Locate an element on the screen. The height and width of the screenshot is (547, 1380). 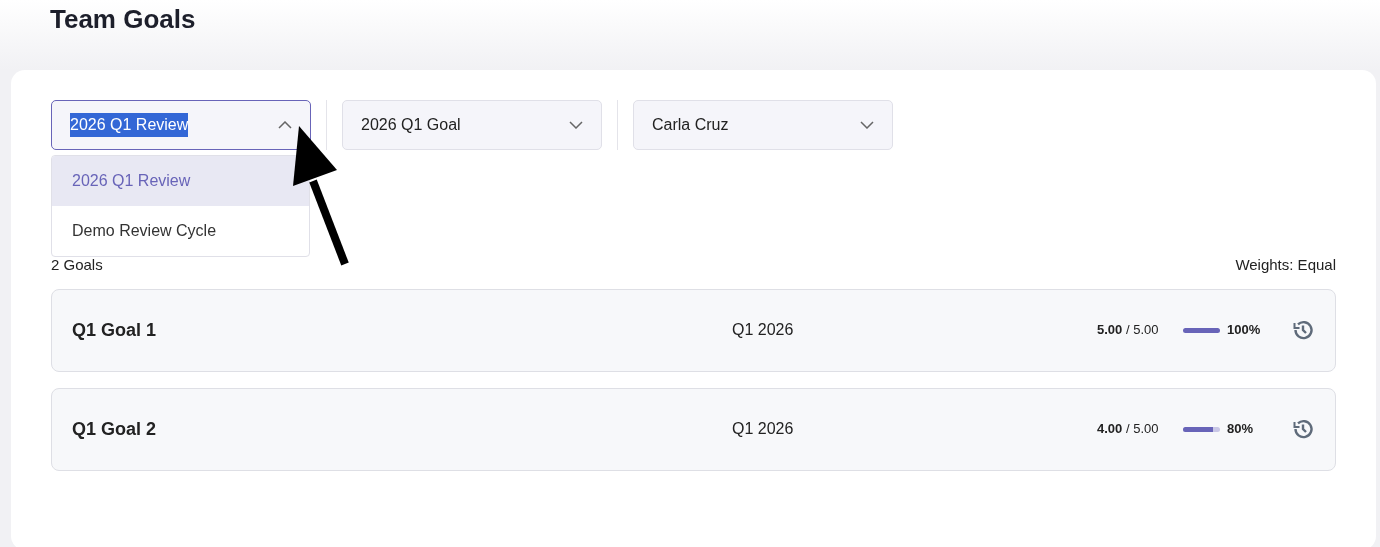
weights-label: Weights: Equal is located at coordinates (1285, 265).